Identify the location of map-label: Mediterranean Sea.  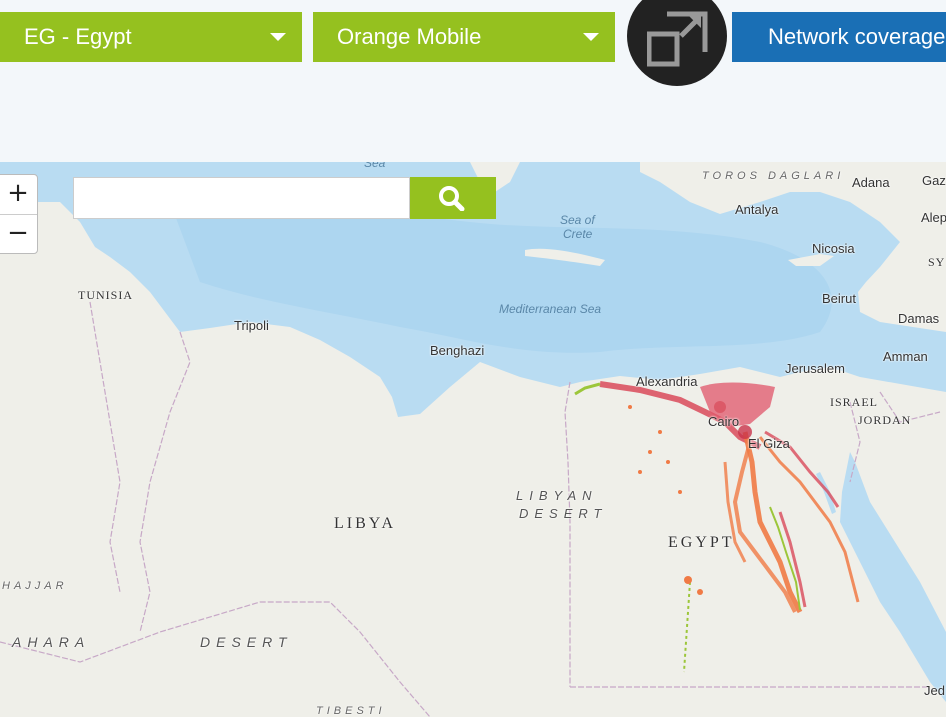
(550, 309).